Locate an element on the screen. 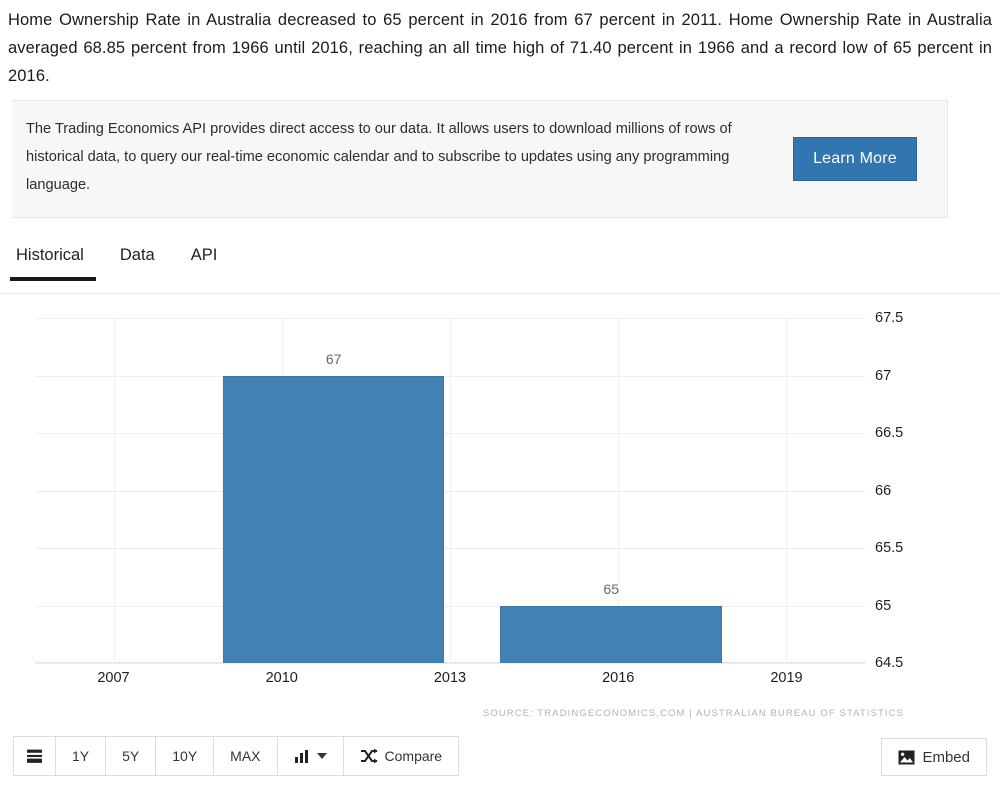  compare-button: Compare is located at coordinates (401, 756).